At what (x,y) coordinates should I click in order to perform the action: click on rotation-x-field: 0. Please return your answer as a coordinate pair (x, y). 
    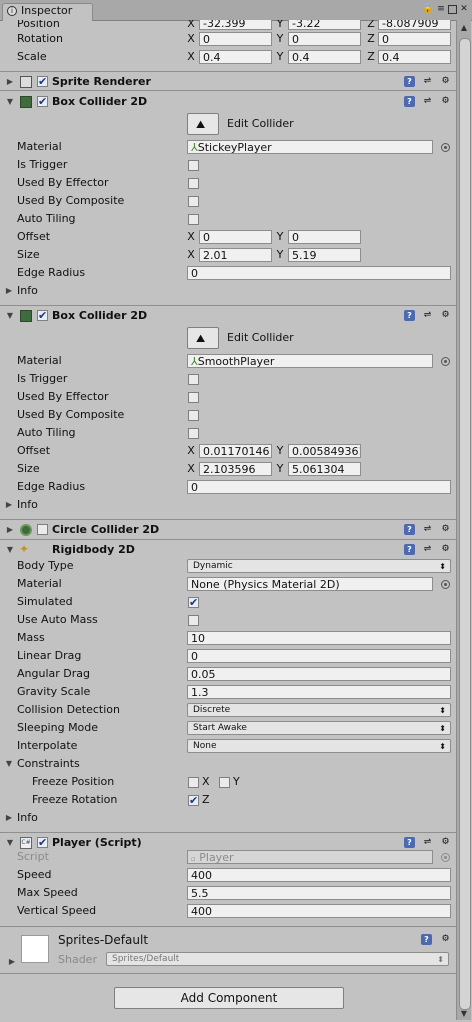
    Looking at the image, I should click on (235, 39).